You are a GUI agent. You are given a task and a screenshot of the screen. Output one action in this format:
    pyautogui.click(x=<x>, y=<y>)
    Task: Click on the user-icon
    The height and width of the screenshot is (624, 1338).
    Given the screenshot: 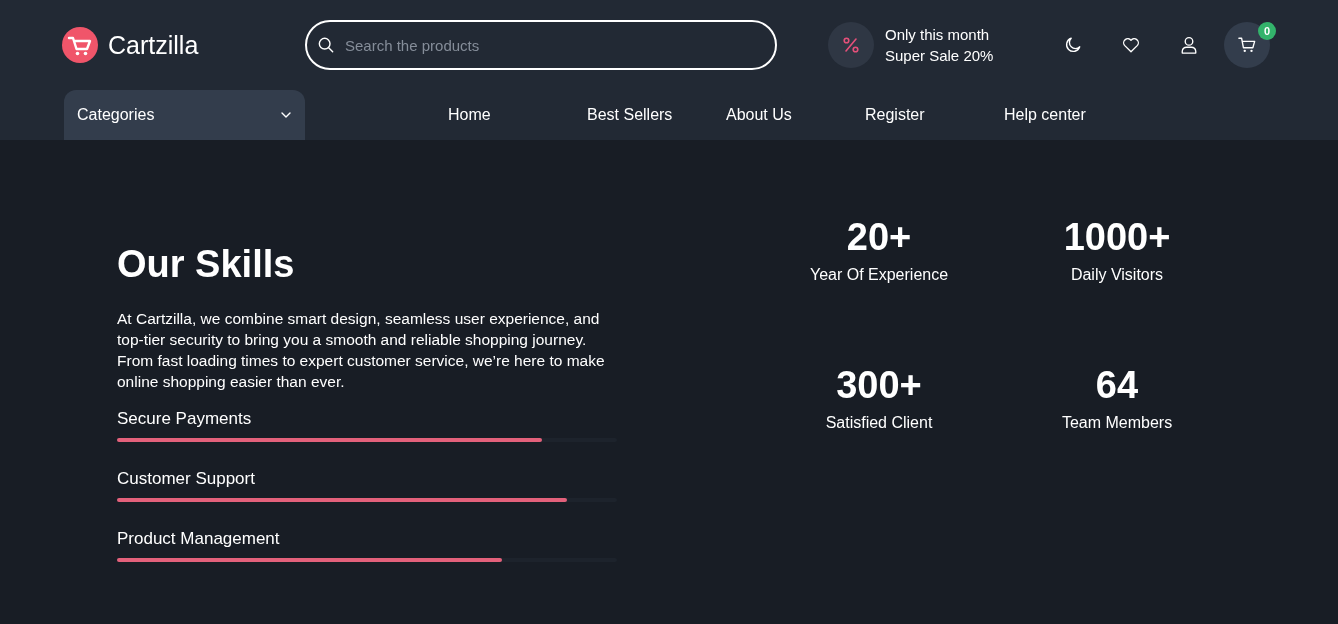 What is the action you would take?
    pyautogui.click(x=1189, y=45)
    